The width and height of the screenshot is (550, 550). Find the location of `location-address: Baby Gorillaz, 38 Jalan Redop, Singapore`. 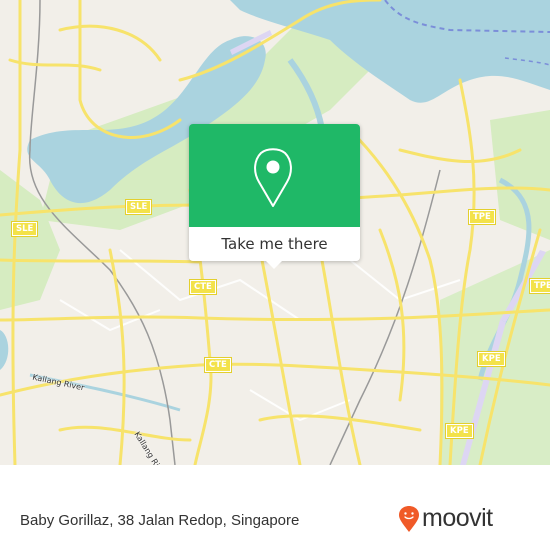

location-address: Baby Gorillaz, 38 Jalan Redop, Singapore is located at coordinates (160, 520).